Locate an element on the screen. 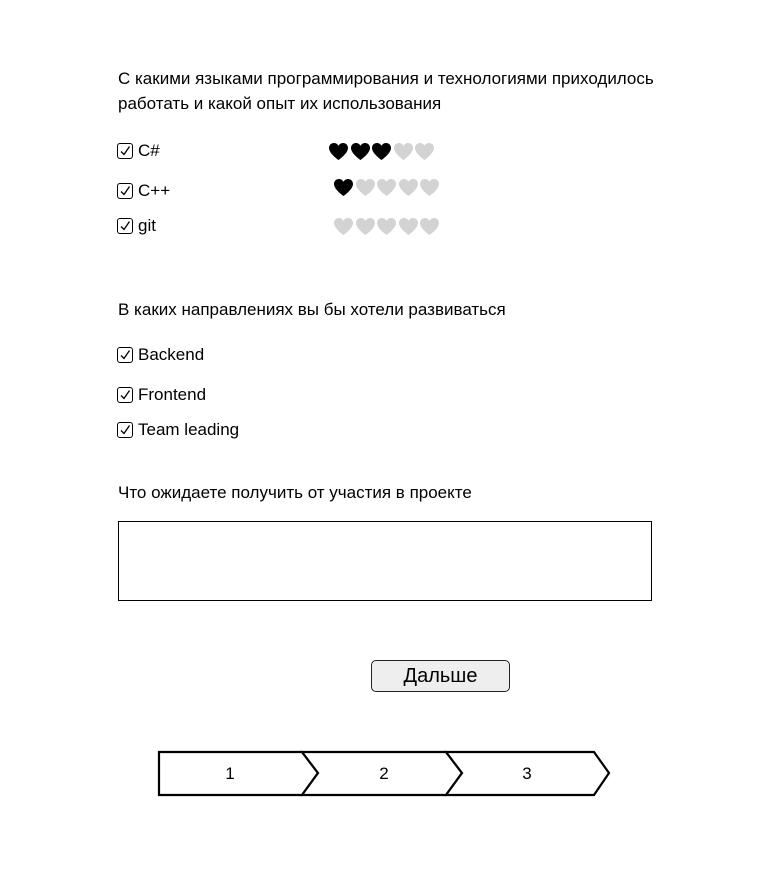 The height and width of the screenshot is (876, 775). checkbox-backend is located at coordinates (125, 355).